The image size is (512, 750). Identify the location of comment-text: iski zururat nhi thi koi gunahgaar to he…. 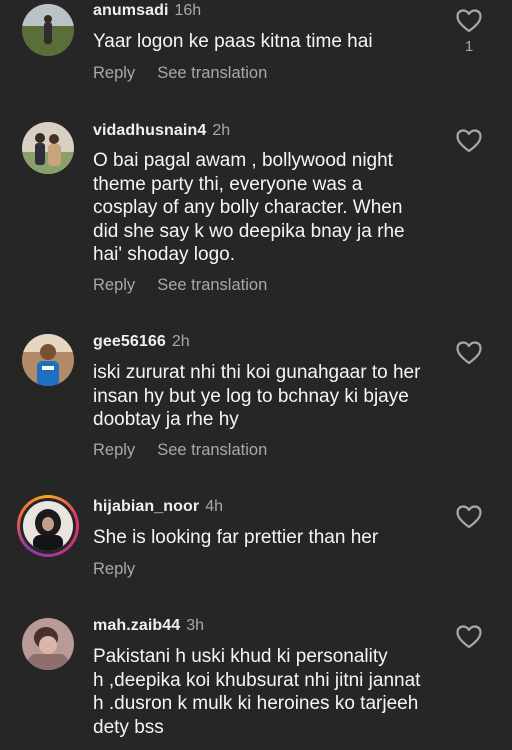
(257, 396).